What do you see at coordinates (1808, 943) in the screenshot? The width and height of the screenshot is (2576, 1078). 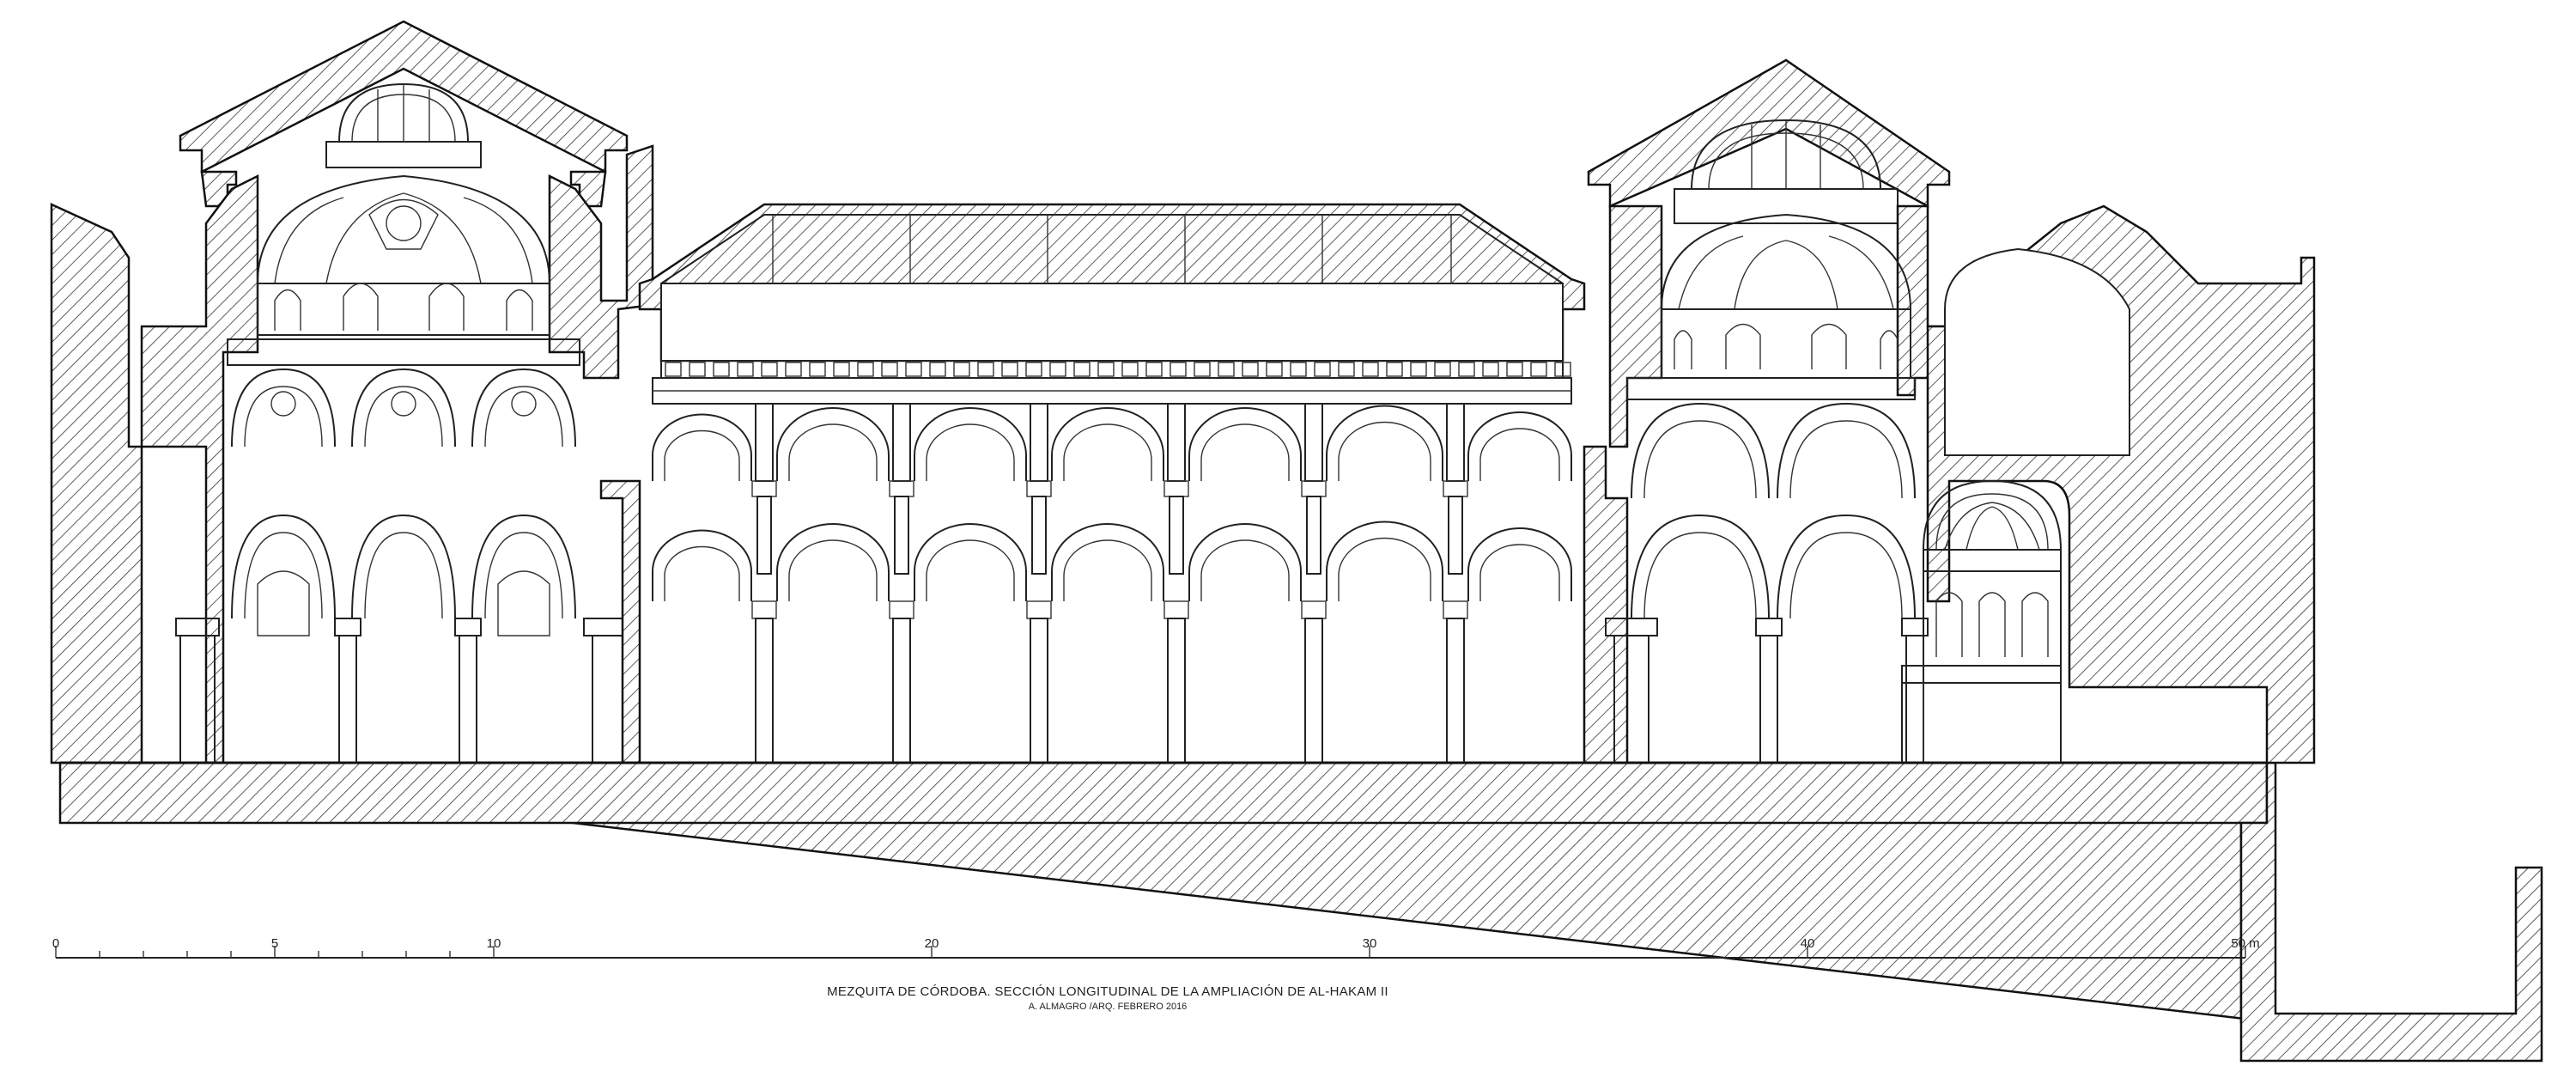 I see `scale-label: 40` at bounding box center [1808, 943].